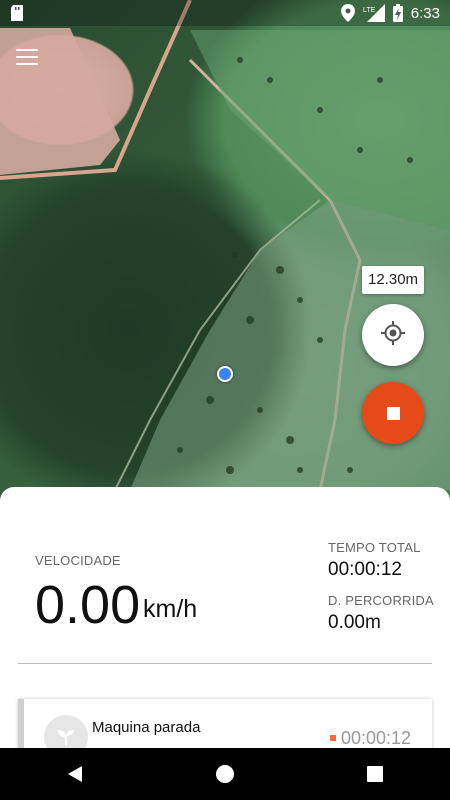 Image resolution: width=450 pixels, height=800 pixels. I want to click on network-type: LTE, so click(369, 10).